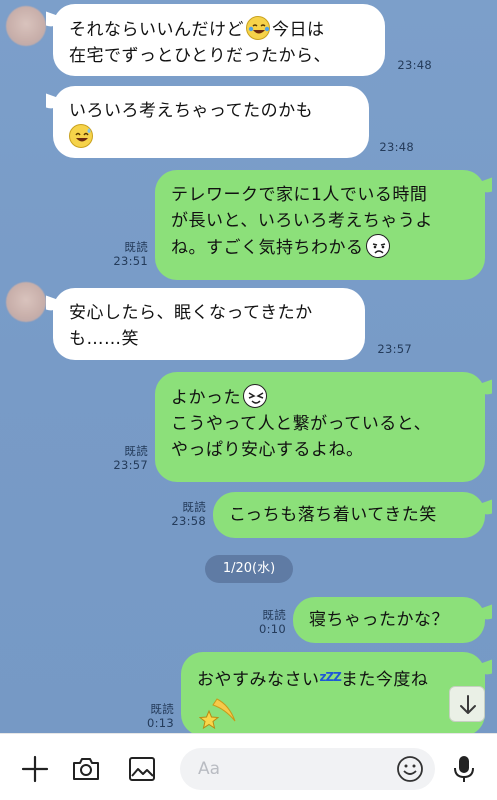 This screenshot has width=497, height=800. I want to click on message-text: ね。すごく気持ちわかる, so click(267, 248).